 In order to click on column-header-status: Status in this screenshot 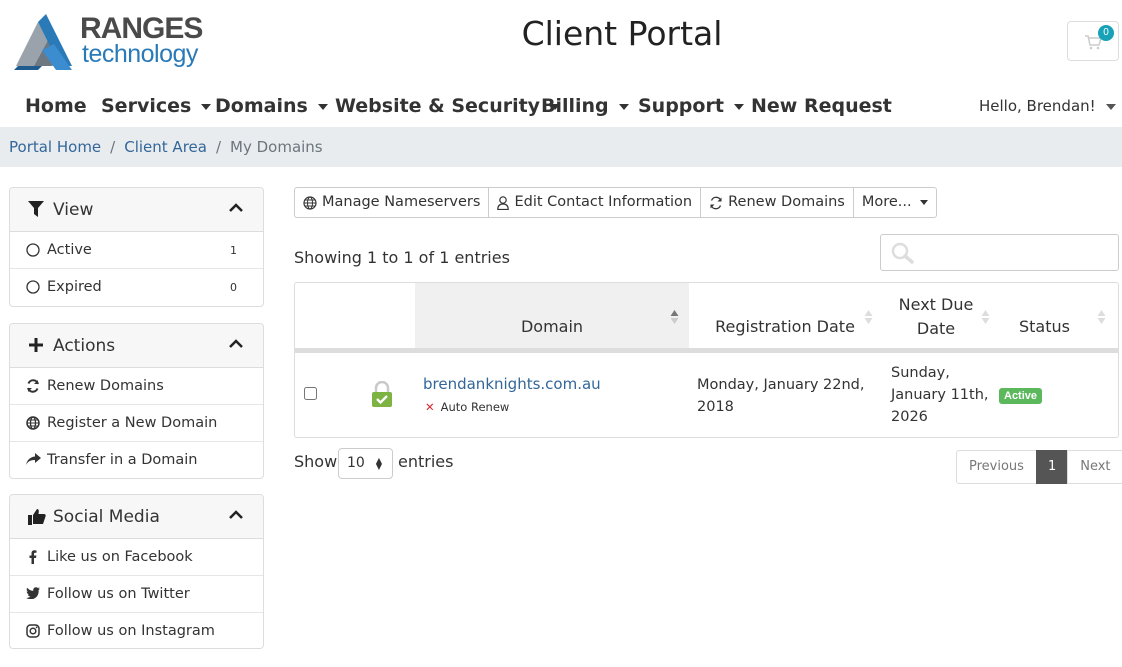, I will do `click(1054, 316)`.